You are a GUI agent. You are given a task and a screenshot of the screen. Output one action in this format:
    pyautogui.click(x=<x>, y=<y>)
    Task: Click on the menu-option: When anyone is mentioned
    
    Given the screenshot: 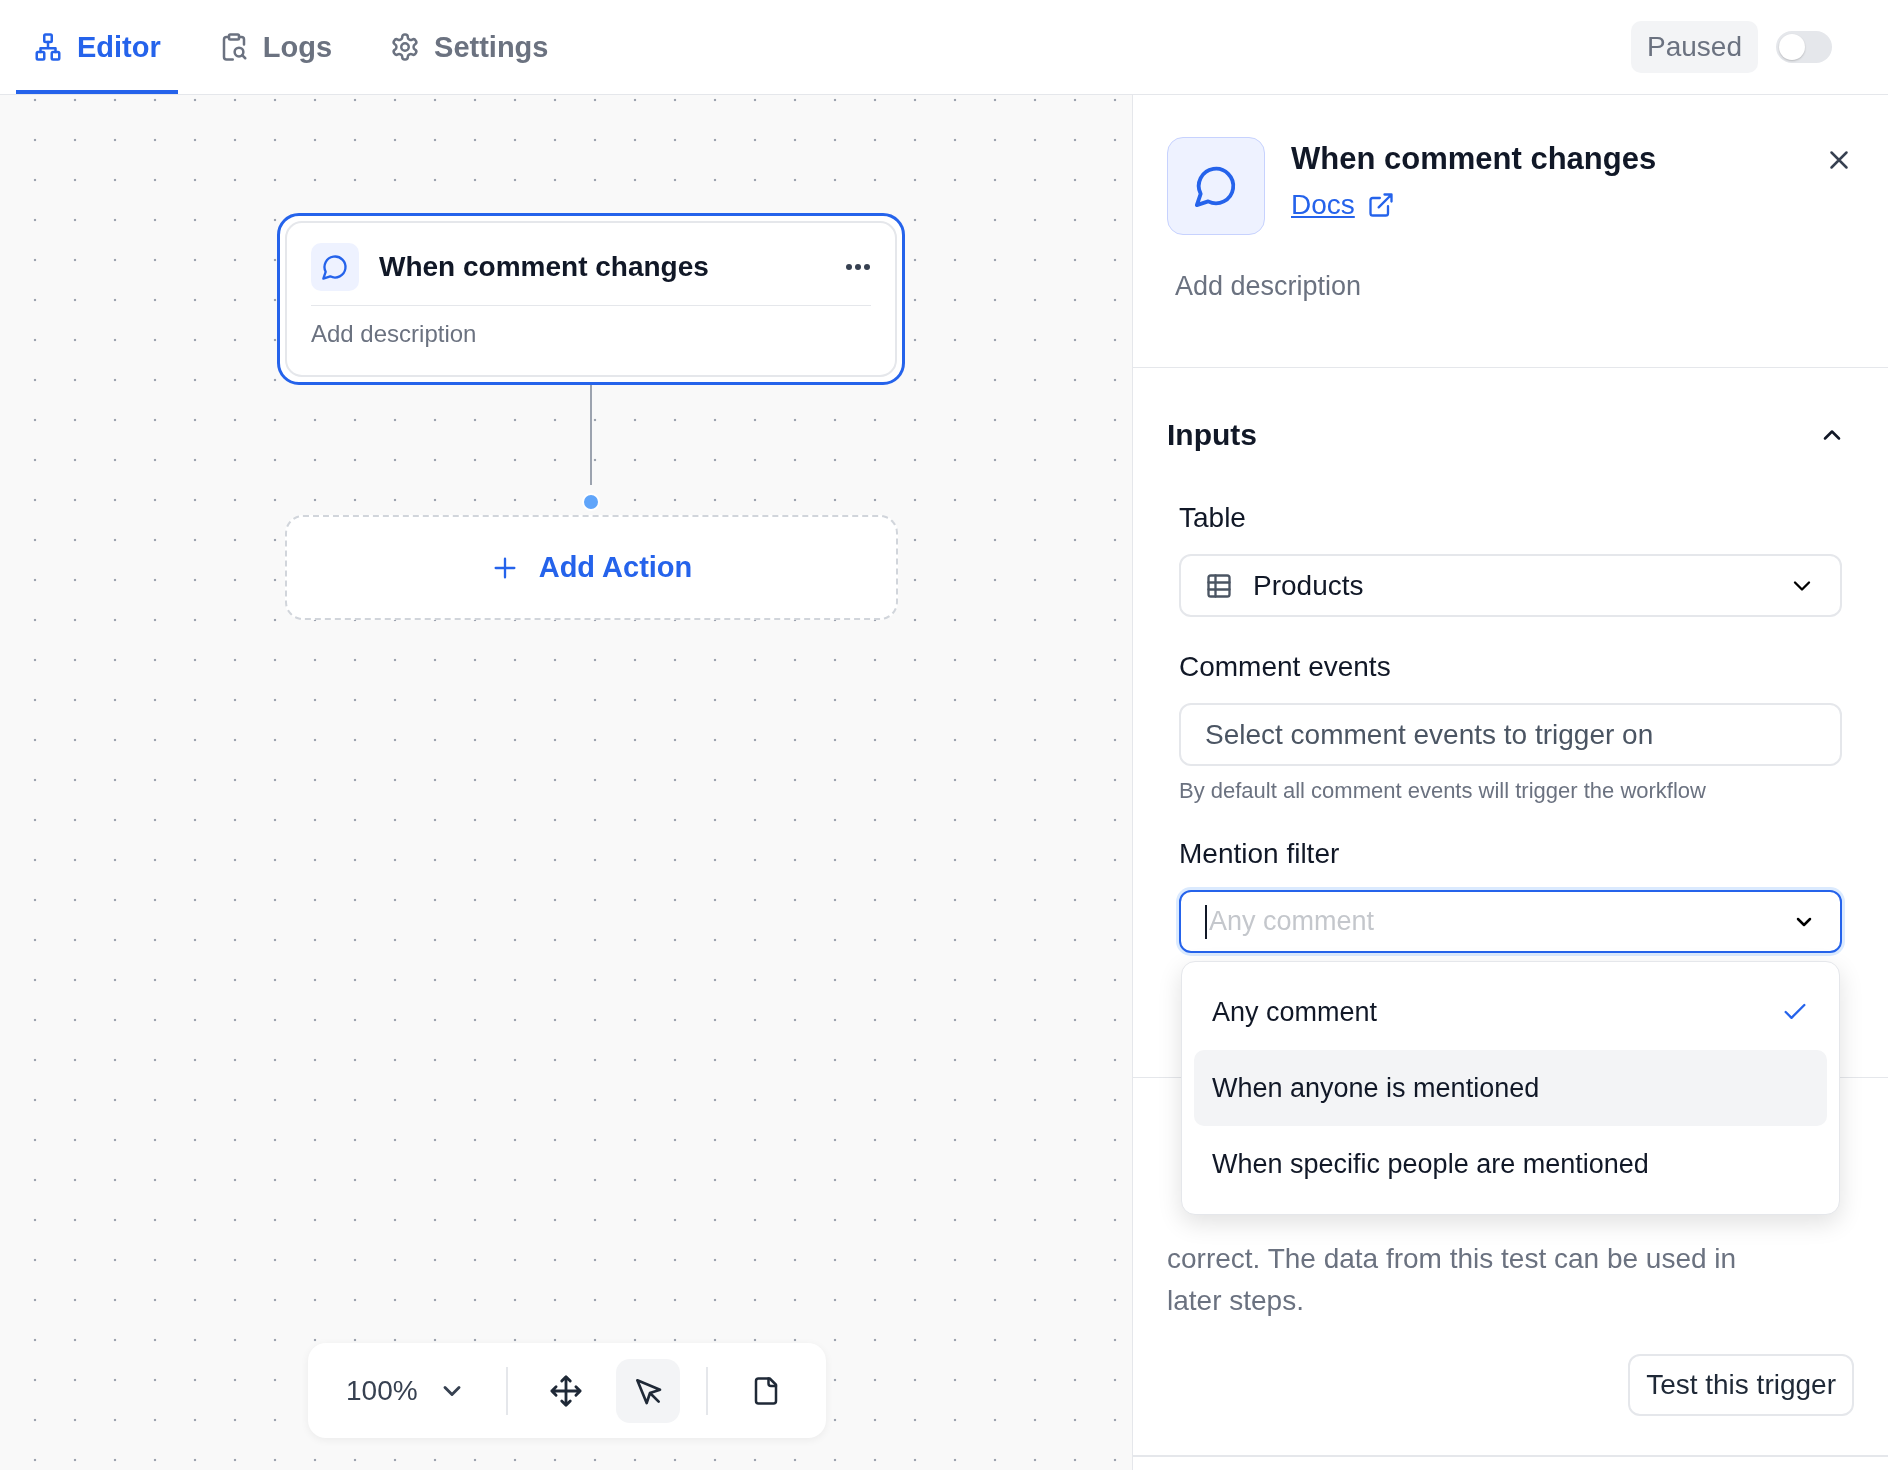 What is the action you would take?
    pyautogui.click(x=1510, y=1088)
    